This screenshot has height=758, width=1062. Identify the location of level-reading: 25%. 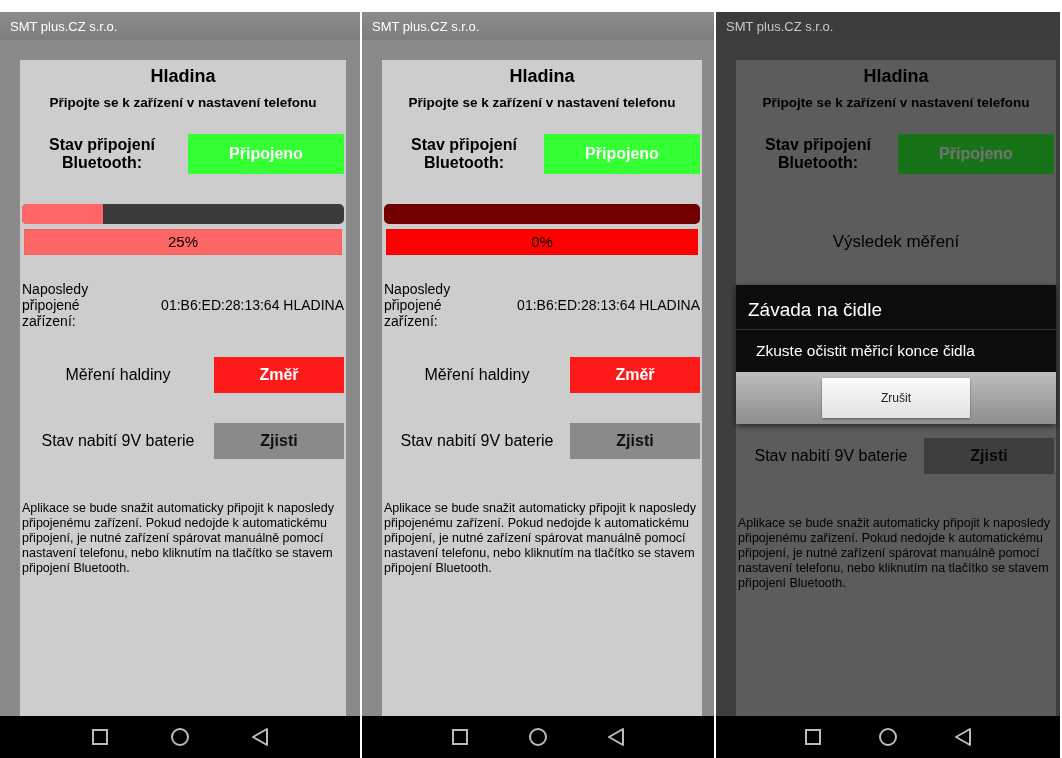
(183, 242).